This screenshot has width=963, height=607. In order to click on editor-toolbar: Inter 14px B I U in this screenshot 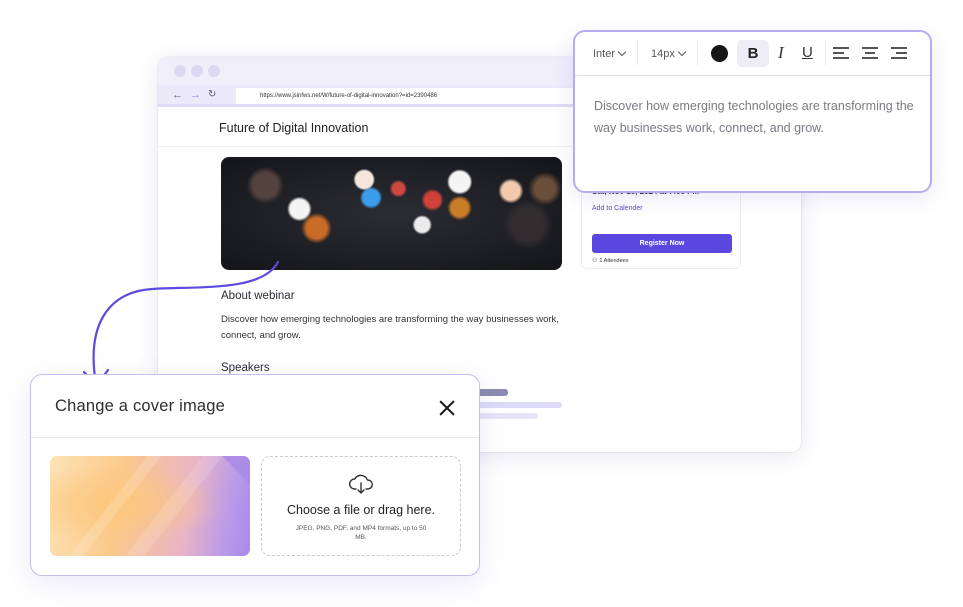, I will do `click(752, 54)`.